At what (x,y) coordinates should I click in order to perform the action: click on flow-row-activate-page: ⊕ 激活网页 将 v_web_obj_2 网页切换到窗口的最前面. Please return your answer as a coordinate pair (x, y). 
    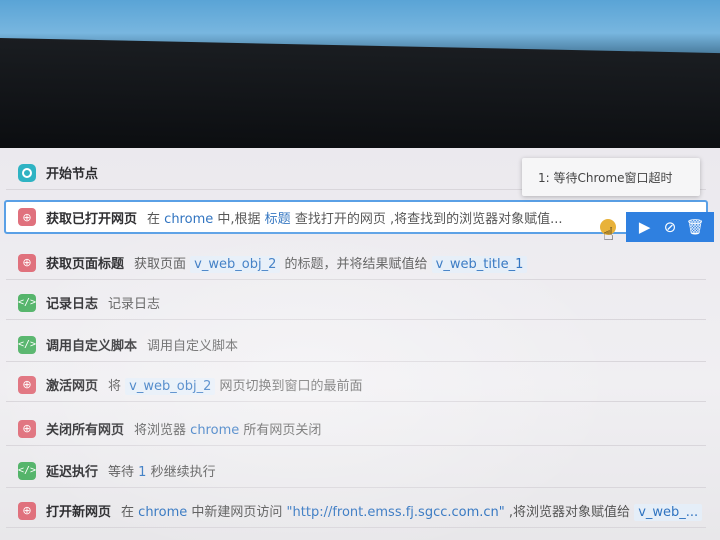
    Looking at the image, I should click on (356, 385).